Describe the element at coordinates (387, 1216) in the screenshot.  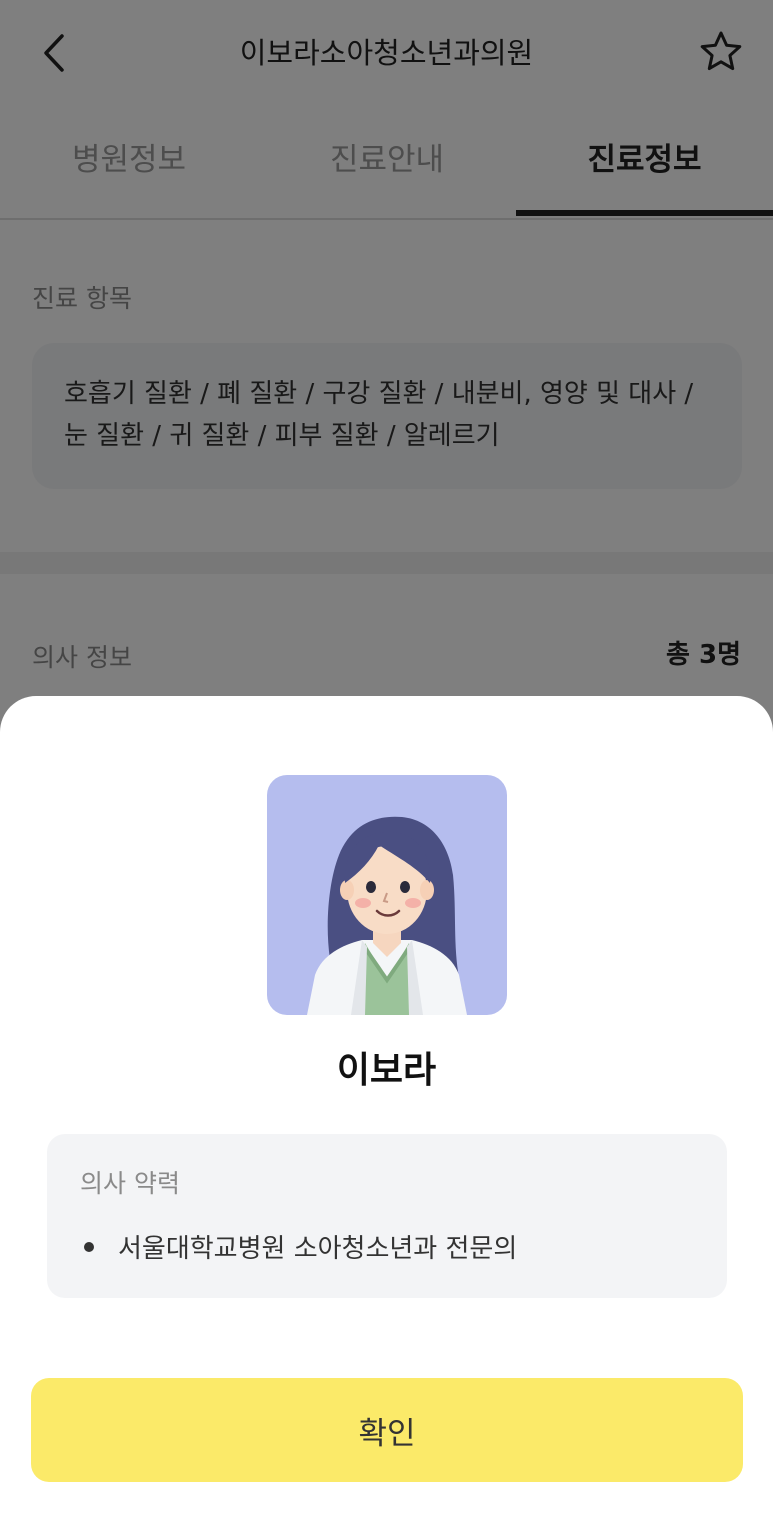
I see `doctor-career-box: 의사 약력 서울대학교병원 소아청소년과 전문의` at that location.